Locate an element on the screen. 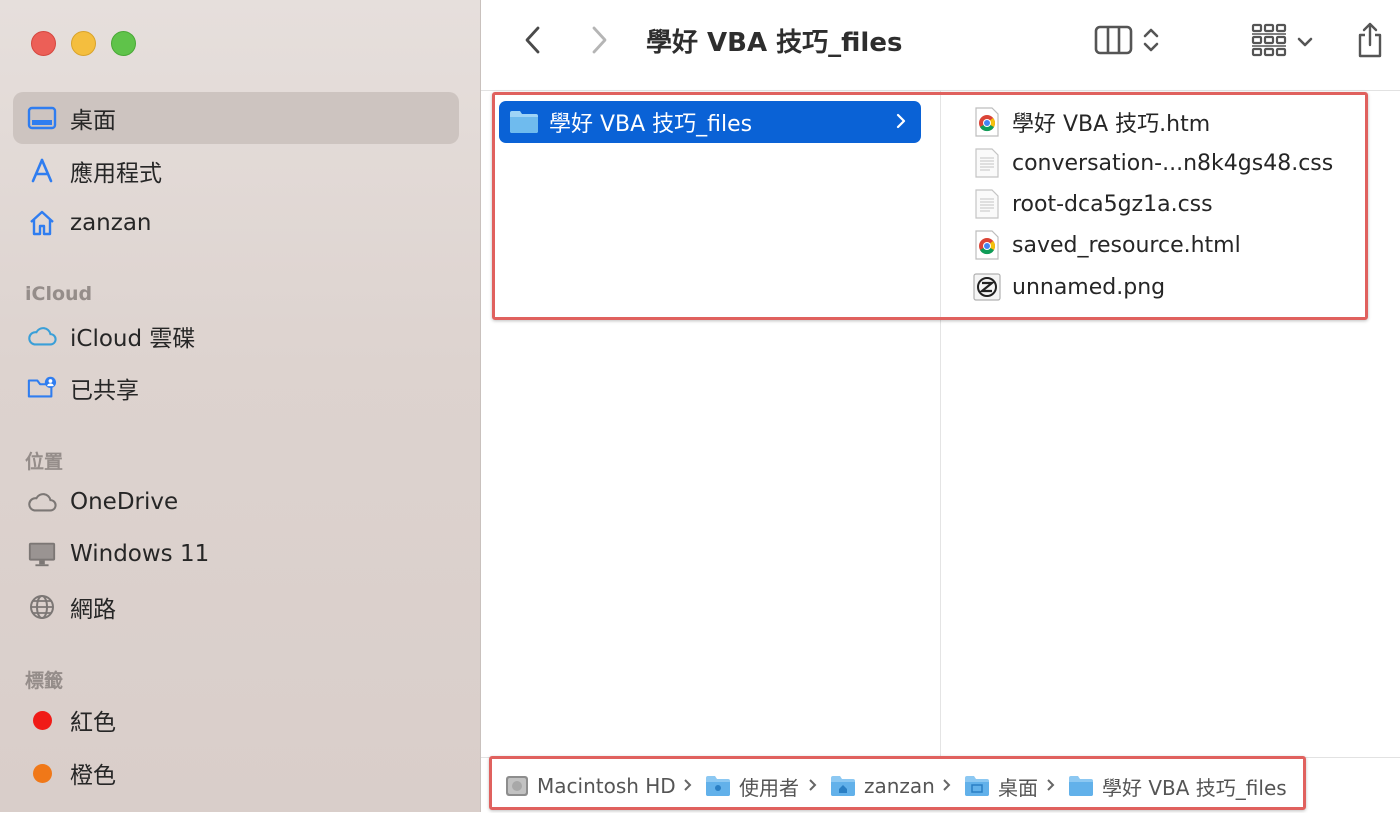  tag-red-dot is located at coordinates (42, 720).